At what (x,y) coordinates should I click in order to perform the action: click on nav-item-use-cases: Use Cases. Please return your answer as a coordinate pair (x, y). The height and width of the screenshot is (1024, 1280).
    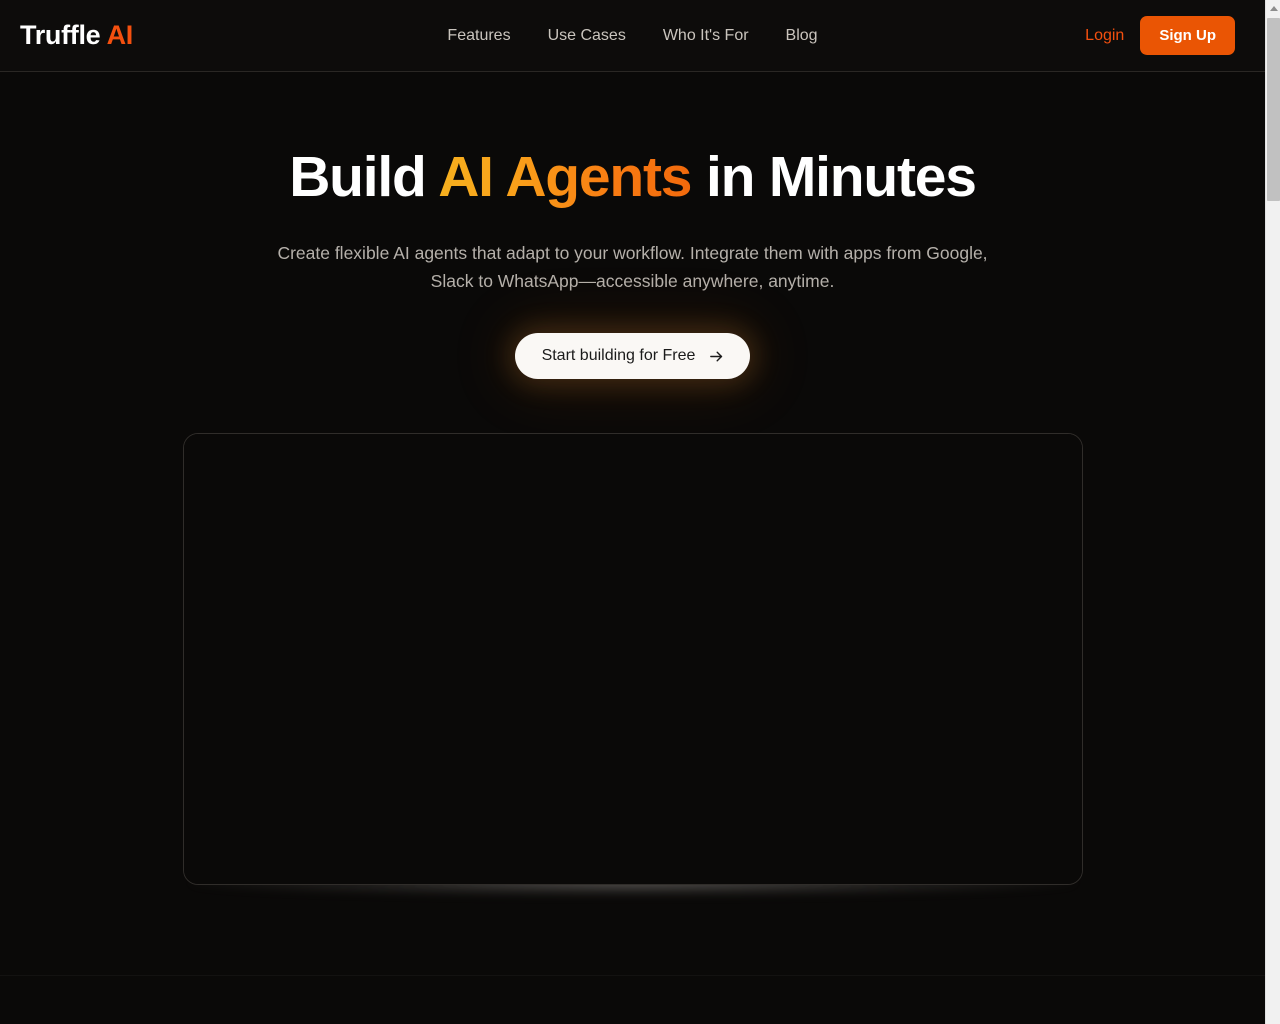
    Looking at the image, I should click on (587, 36).